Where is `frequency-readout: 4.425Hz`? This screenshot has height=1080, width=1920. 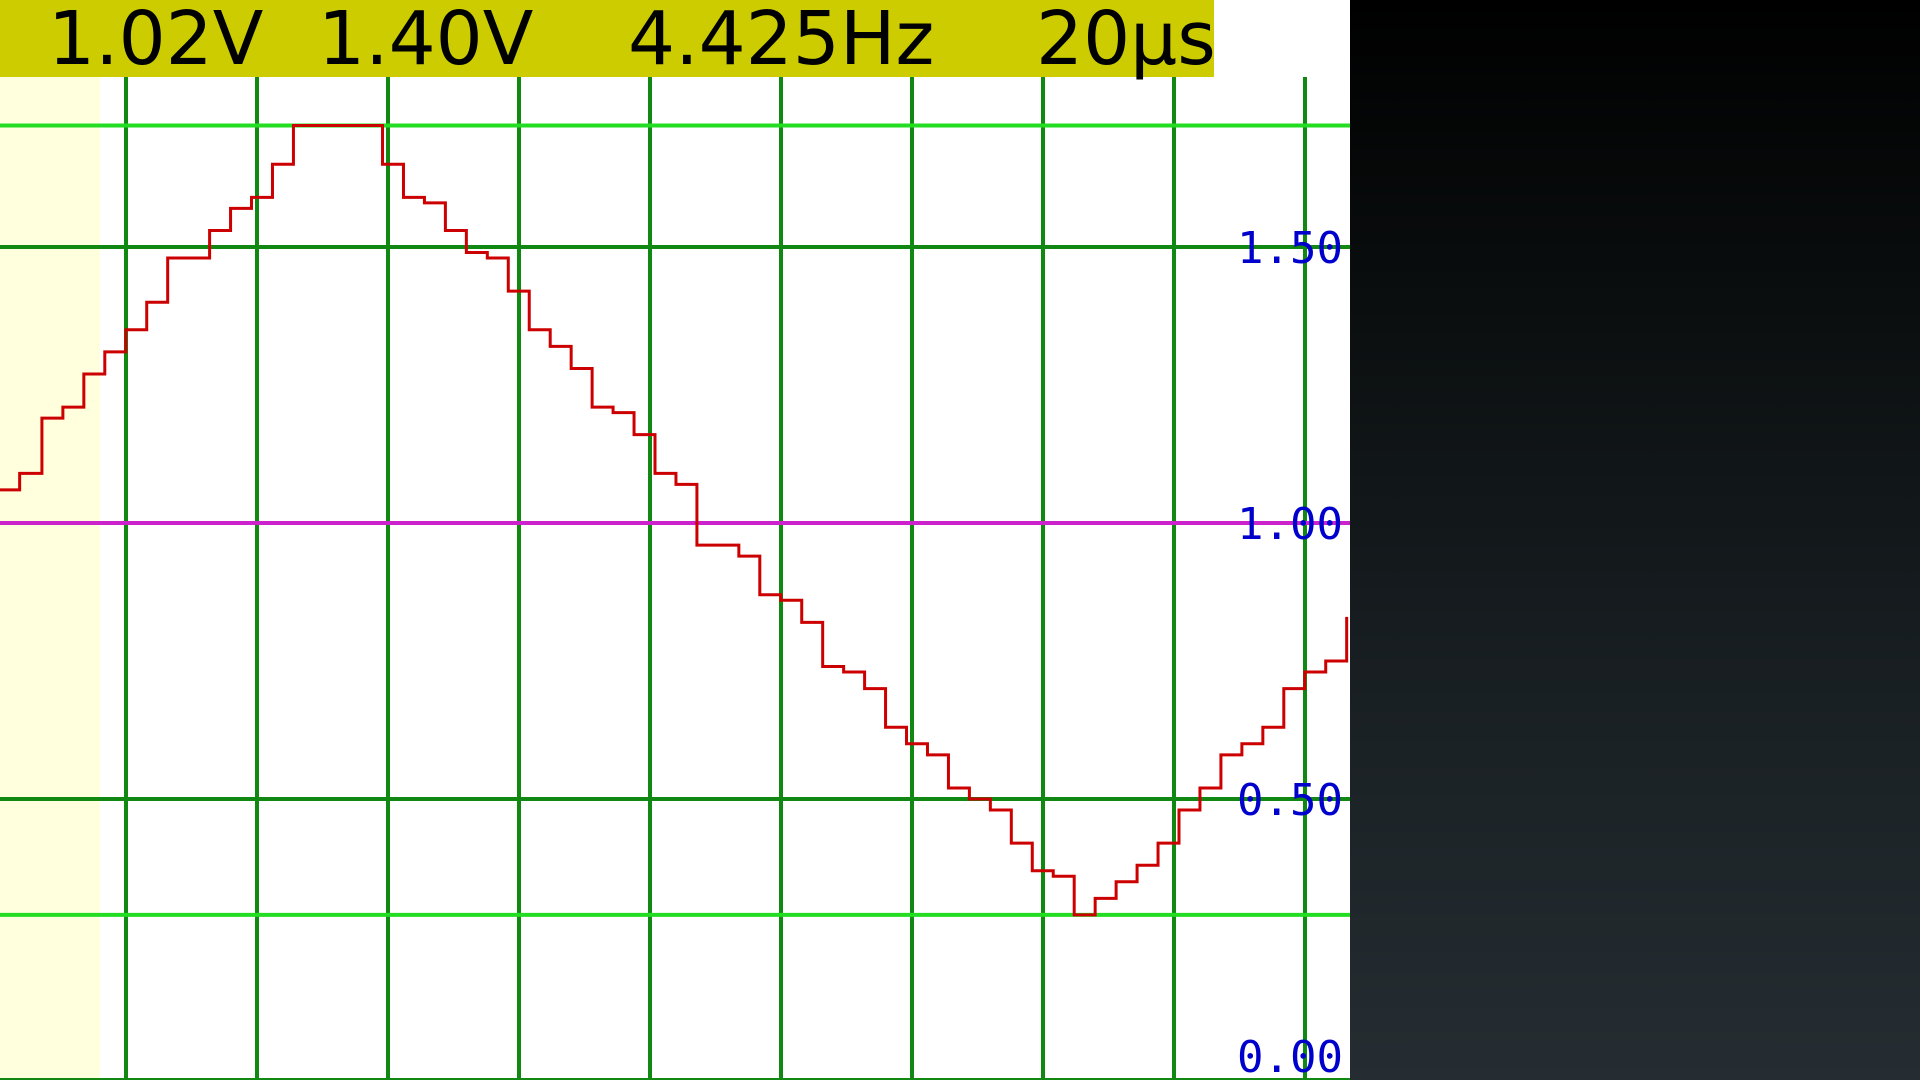
frequency-readout: 4.425Hz is located at coordinates (781, 41).